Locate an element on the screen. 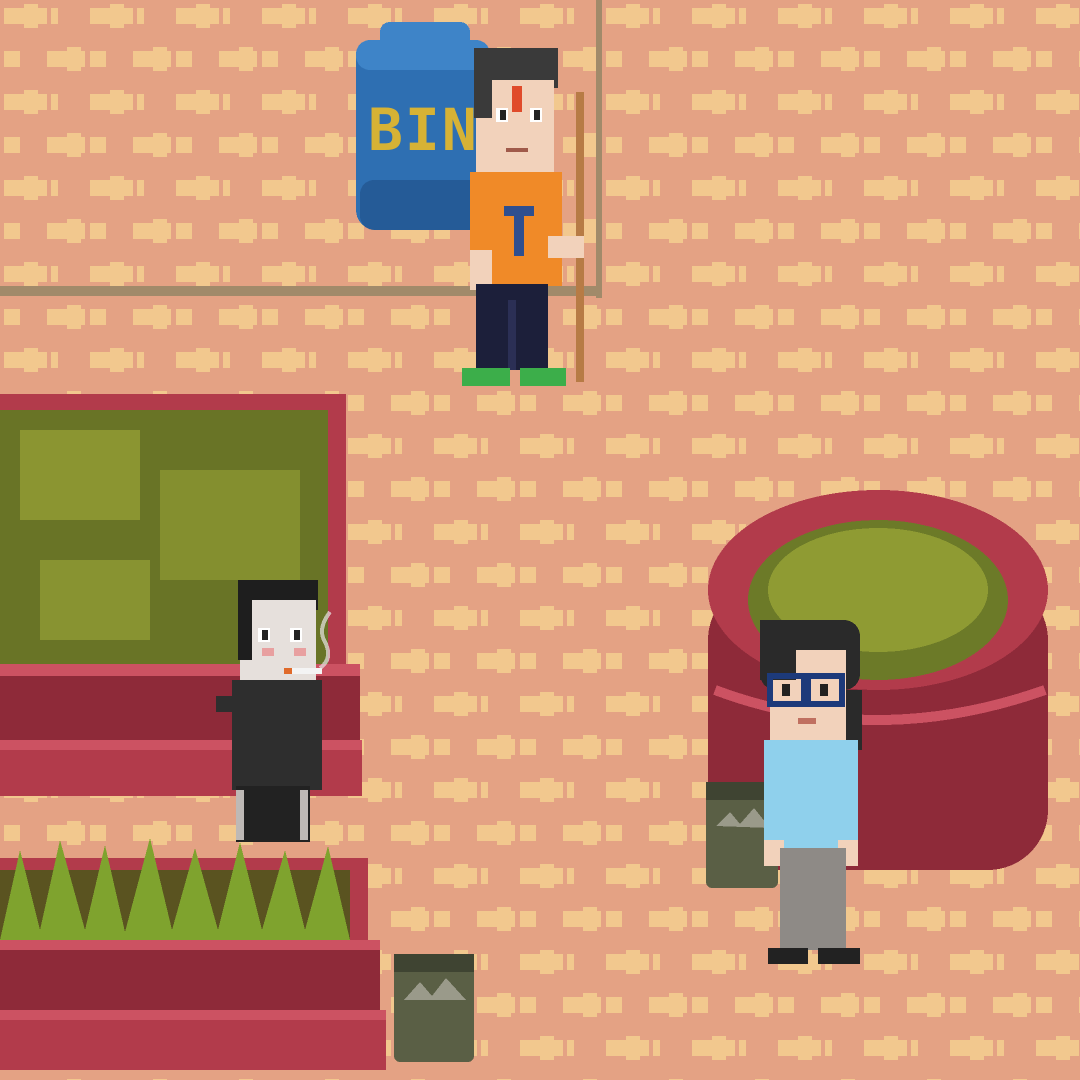  bin-label: BIN is located at coordinates (423, 130).